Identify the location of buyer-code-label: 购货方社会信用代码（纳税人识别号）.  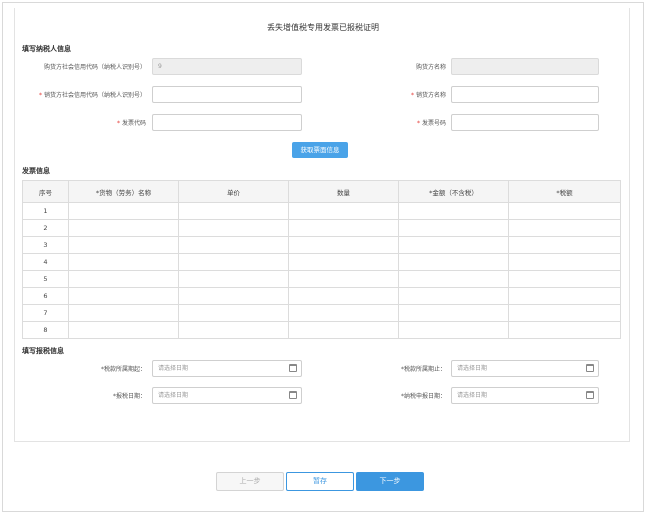
(94, 67).